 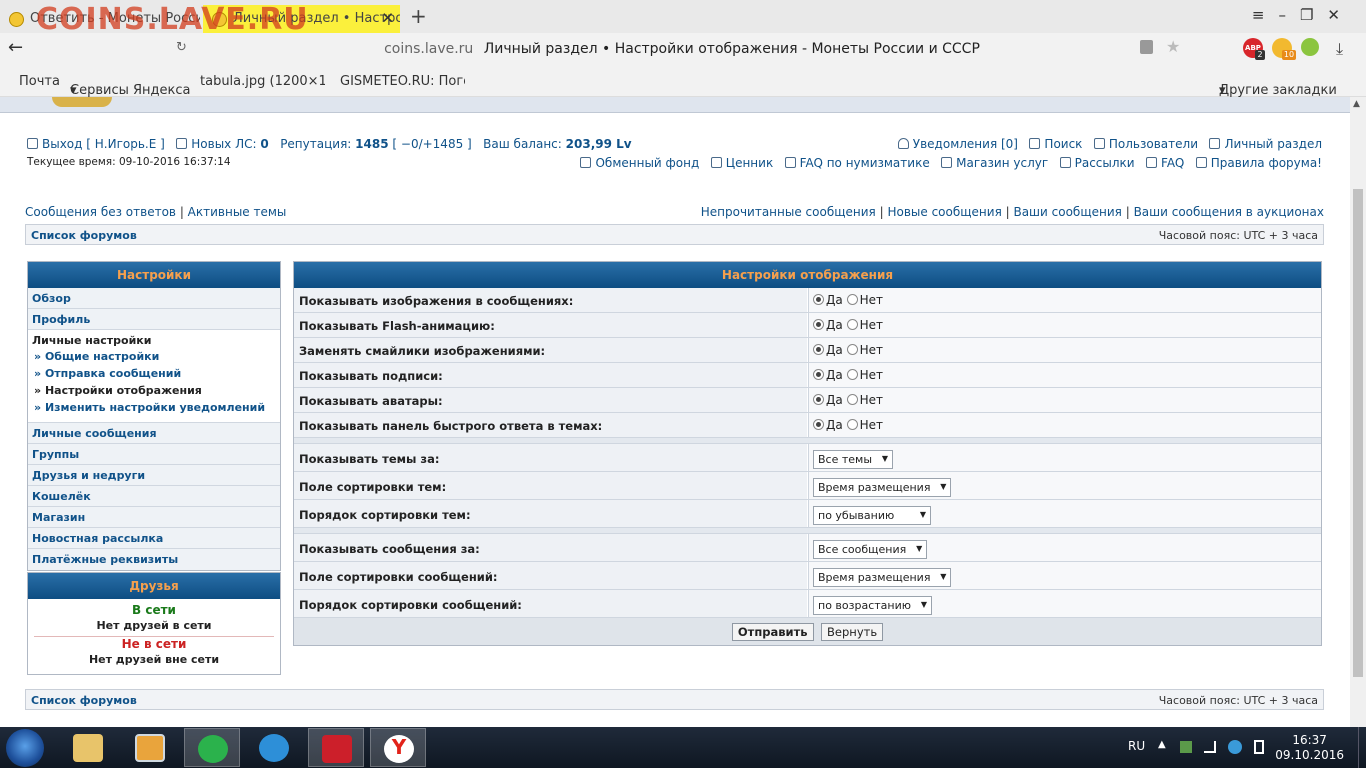 I want to click on rules-link: Правила форума!, so click(x=1258, y=163).